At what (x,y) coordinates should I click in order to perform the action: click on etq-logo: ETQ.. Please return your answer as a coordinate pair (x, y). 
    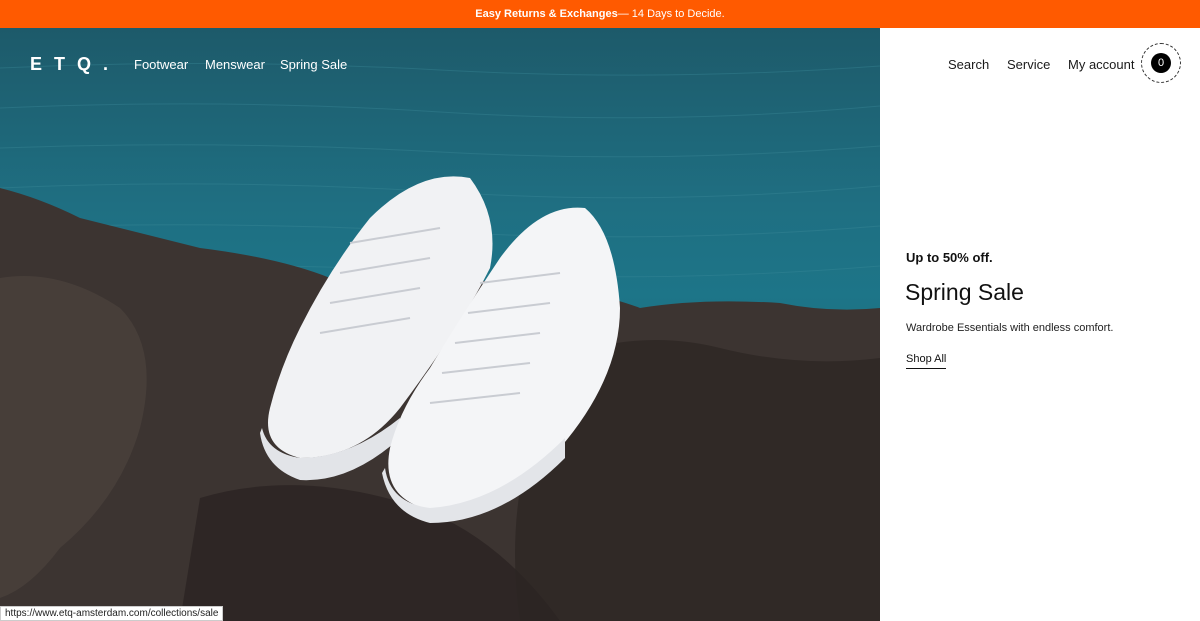
    Looking at the image, I should click on (75, 64).